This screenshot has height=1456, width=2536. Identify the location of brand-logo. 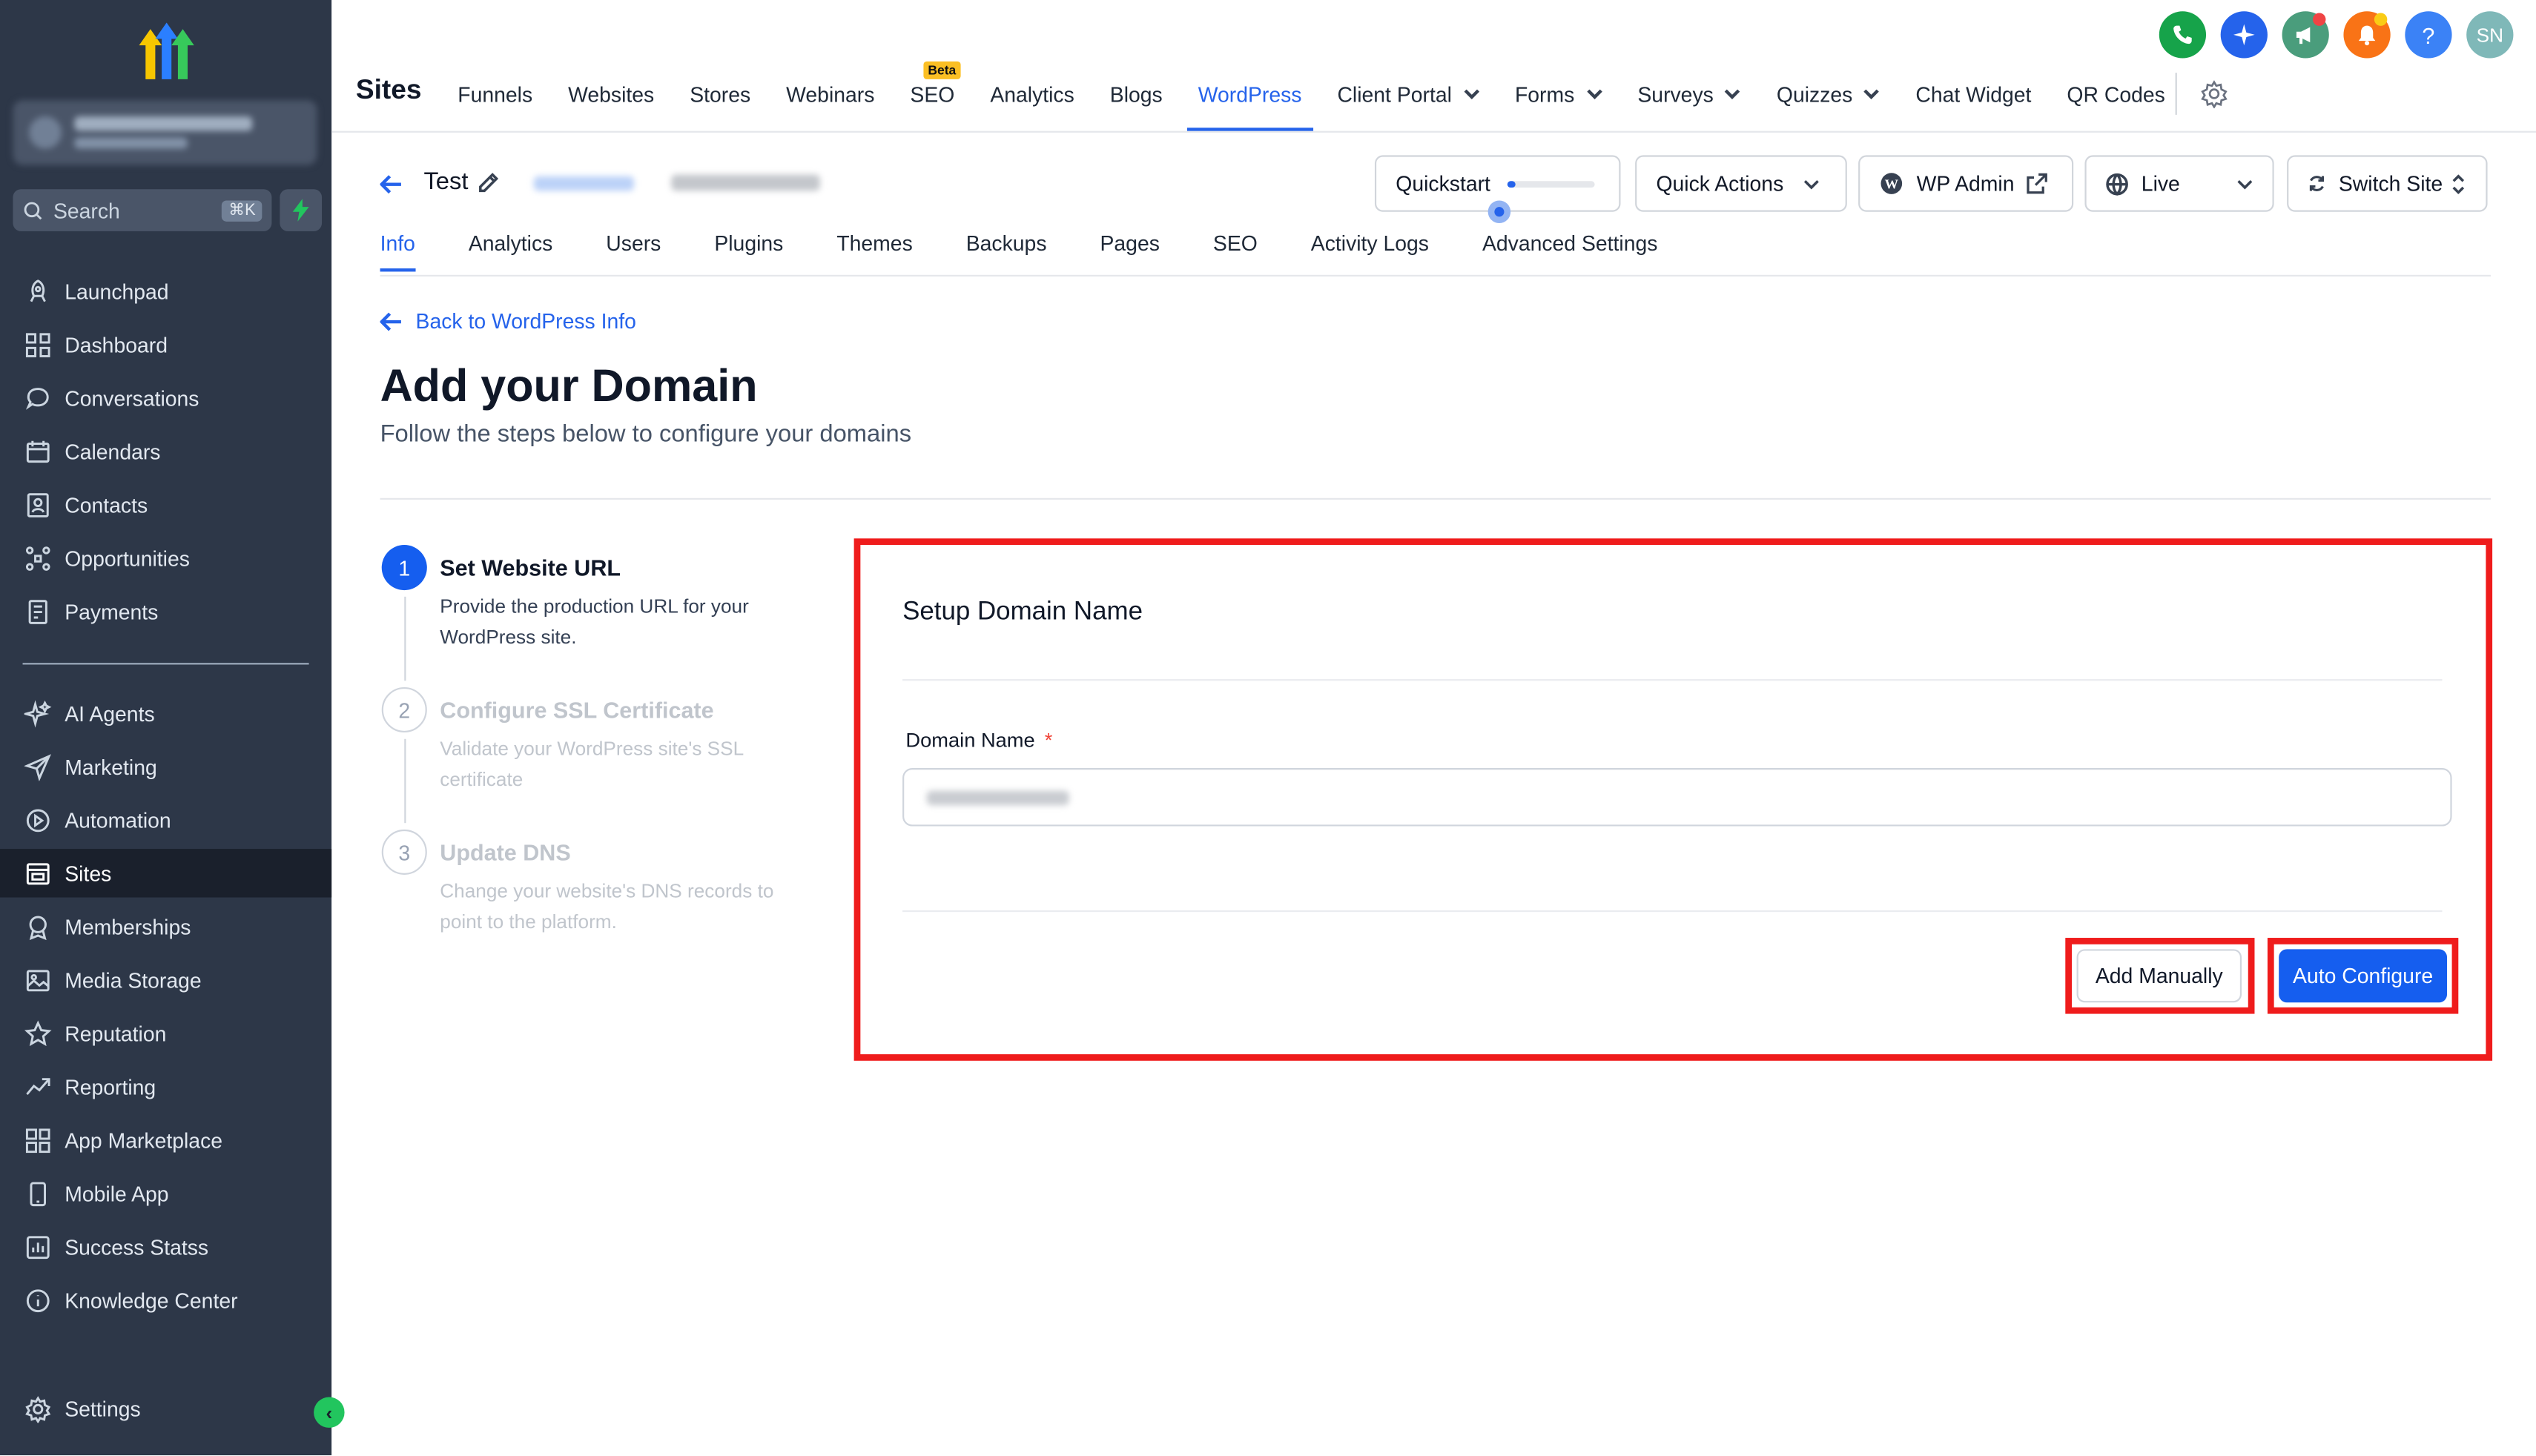
(166, 50).